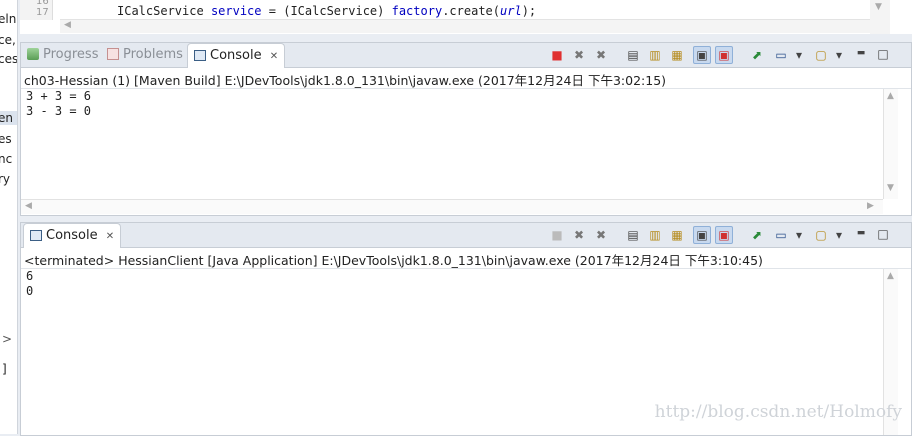  What do you see at coordinates (6, 159) in the screenshot?
I see `left-item: nc` at bounding box center [6, 159].